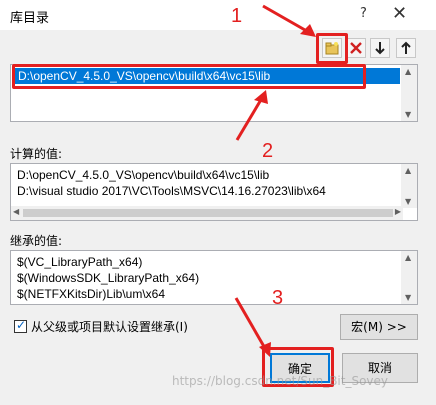 This screenshot has width=436, height=405. What do you see at coordinates (237, 16) in the screenshot?
I see `annotation-number-1: 1` at bounding box center [237, 16].